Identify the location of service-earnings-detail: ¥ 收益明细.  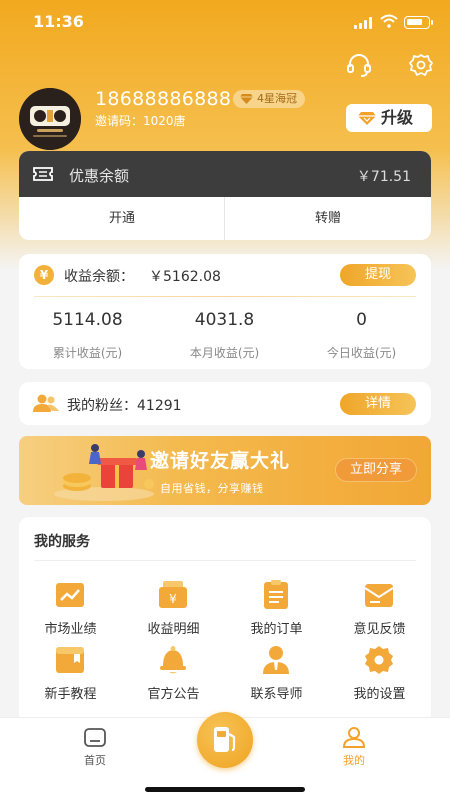
(173, 610).